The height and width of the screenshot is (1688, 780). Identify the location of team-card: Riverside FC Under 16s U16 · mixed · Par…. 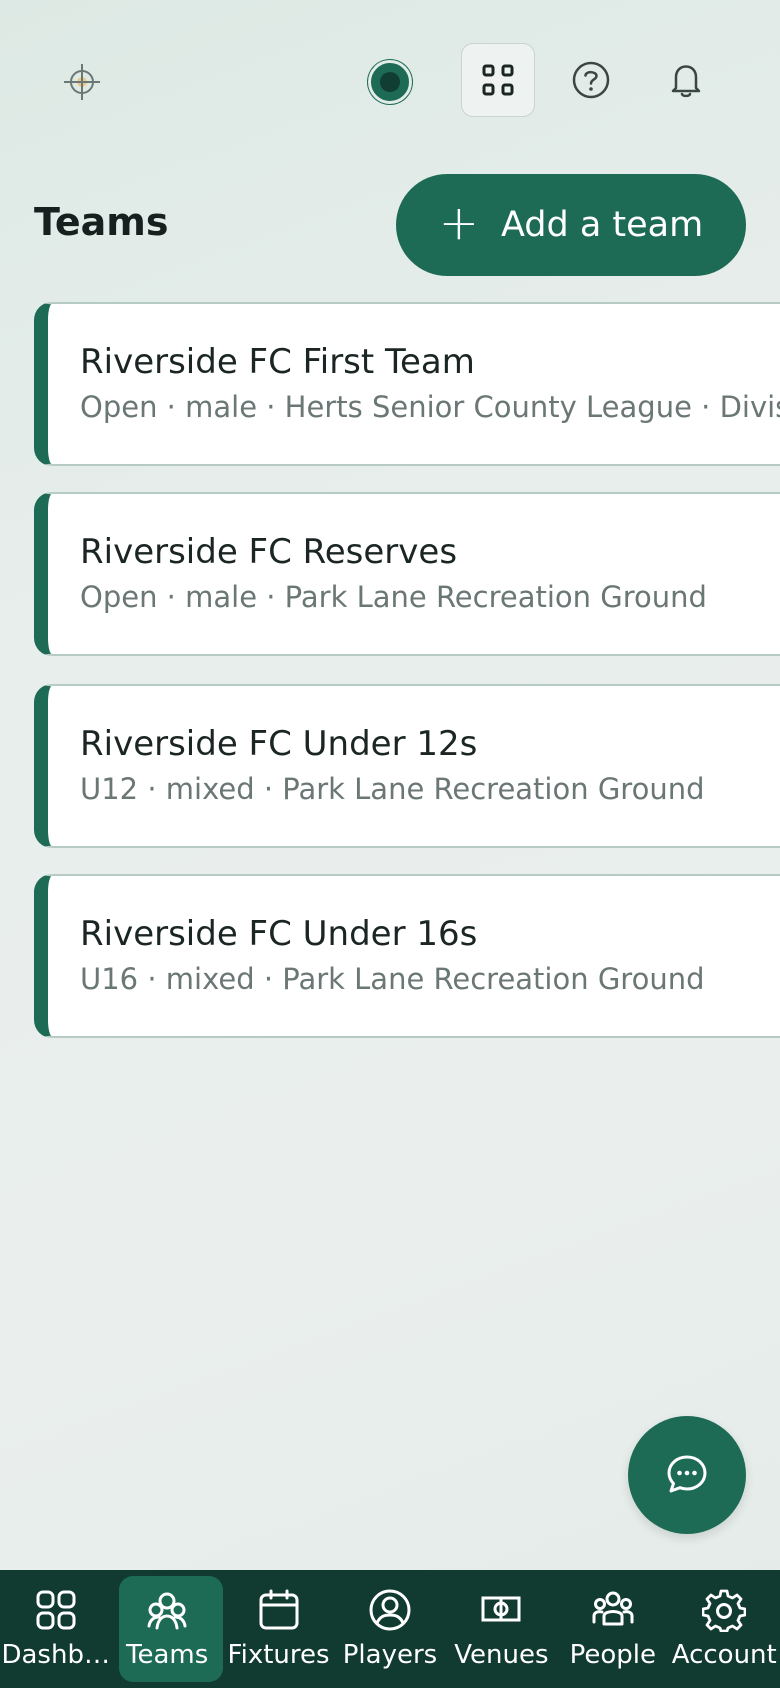
(407, 956).